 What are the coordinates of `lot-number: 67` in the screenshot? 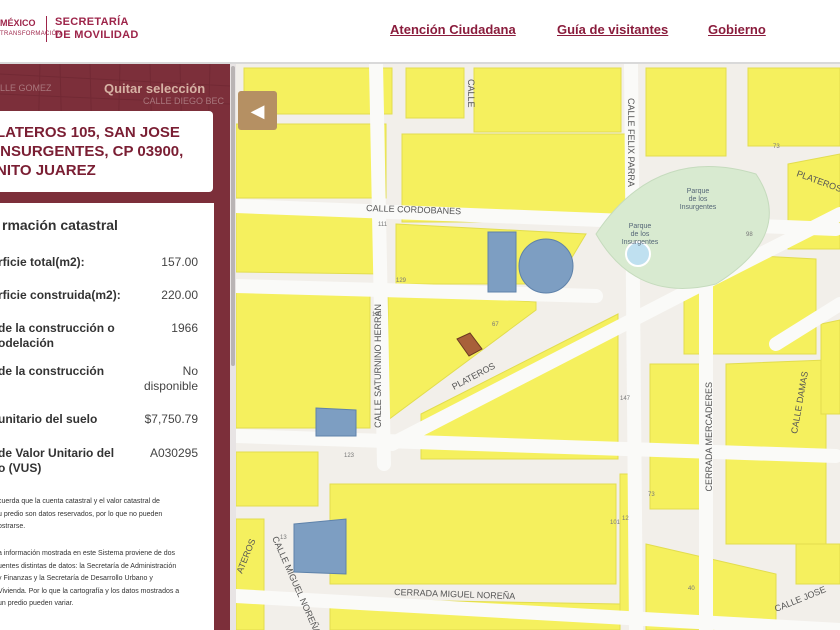 It's located at (495, 325).